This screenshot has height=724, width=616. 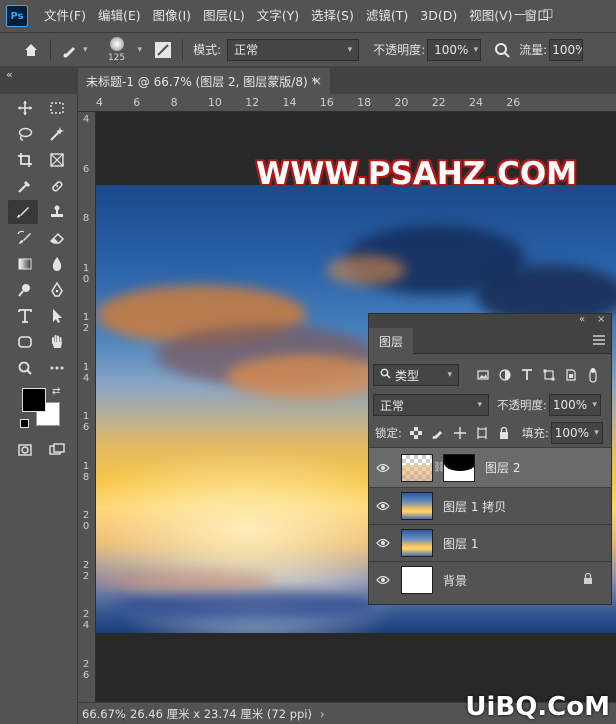 What do you see at coordinates (25, 290) in the screenshot?
I see `dodge-tool-icon` at bounding box center [25, 290].